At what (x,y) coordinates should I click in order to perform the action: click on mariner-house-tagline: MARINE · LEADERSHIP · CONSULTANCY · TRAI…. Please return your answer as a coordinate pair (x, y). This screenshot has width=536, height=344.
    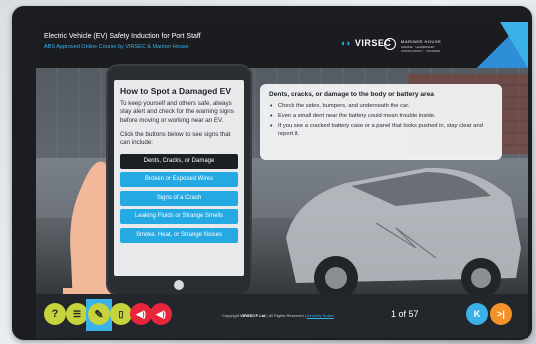
    Looking at the image, I should click on (421, 49).